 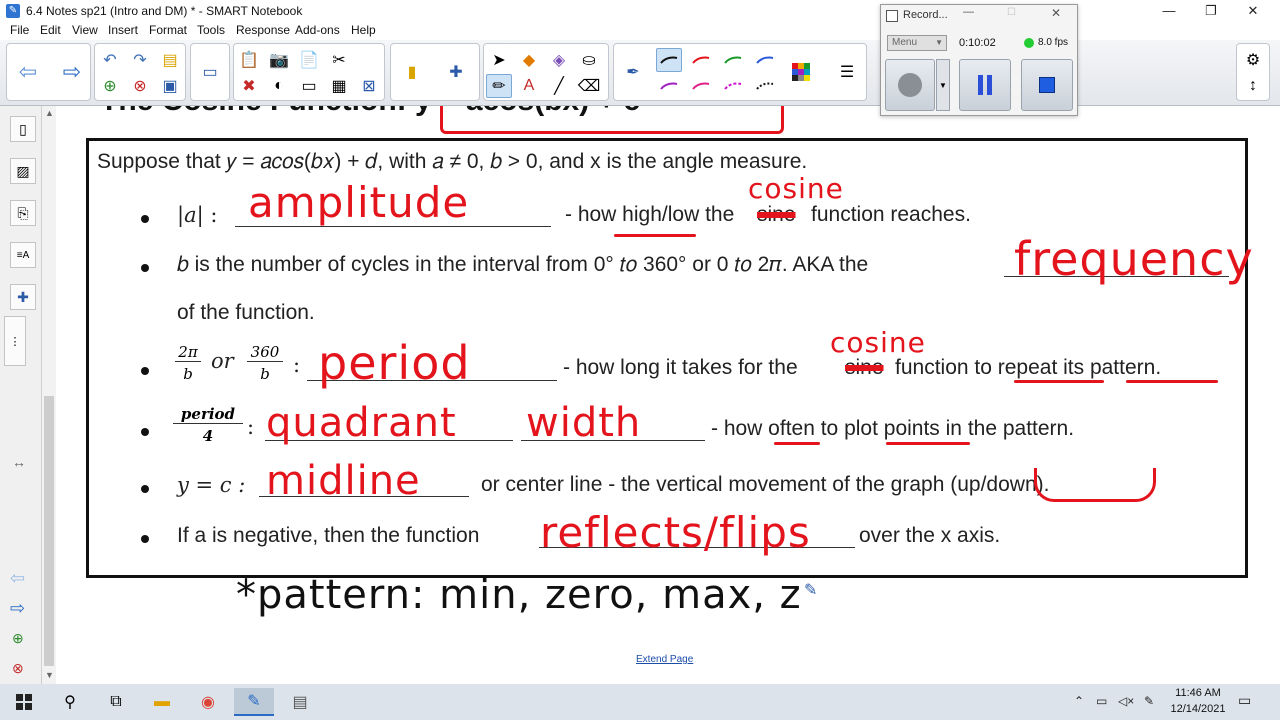 I want to click on undo-icon: ↶, so click(x=110, y=60).